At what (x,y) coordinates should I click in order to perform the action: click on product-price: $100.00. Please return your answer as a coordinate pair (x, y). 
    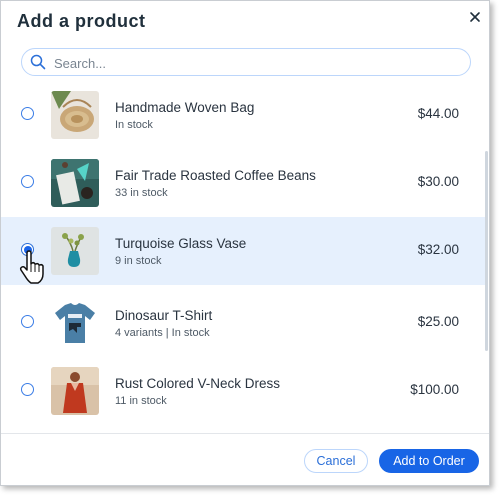
    Looking at the image, I should click on (434, 389).